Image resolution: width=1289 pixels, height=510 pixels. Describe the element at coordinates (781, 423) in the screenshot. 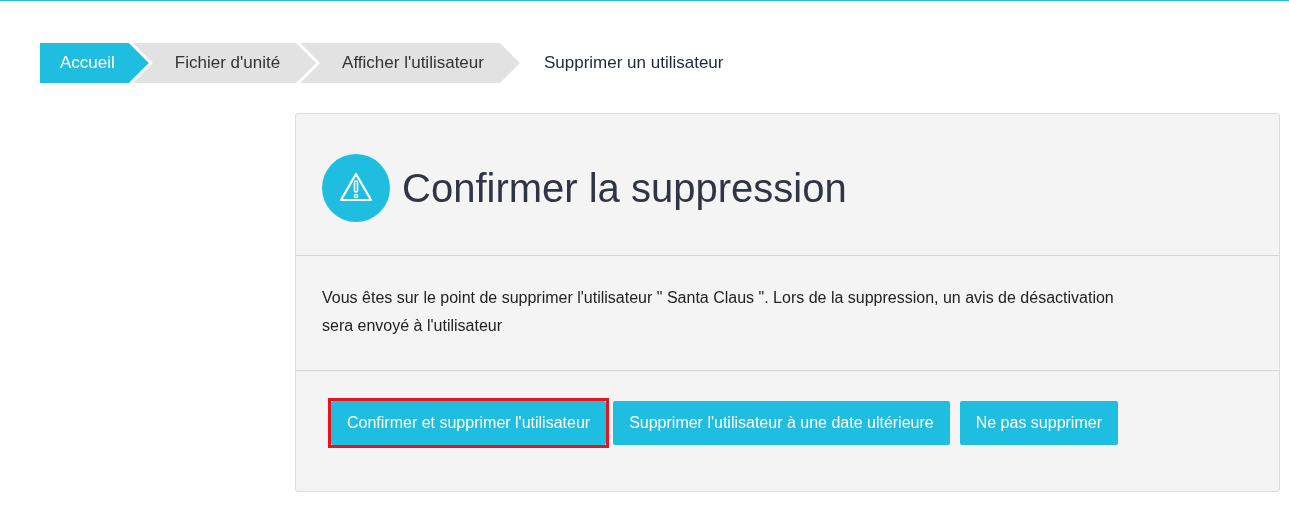

I see `action-button: Supprimer l'utilisateur à une date ultérieure` at that location.